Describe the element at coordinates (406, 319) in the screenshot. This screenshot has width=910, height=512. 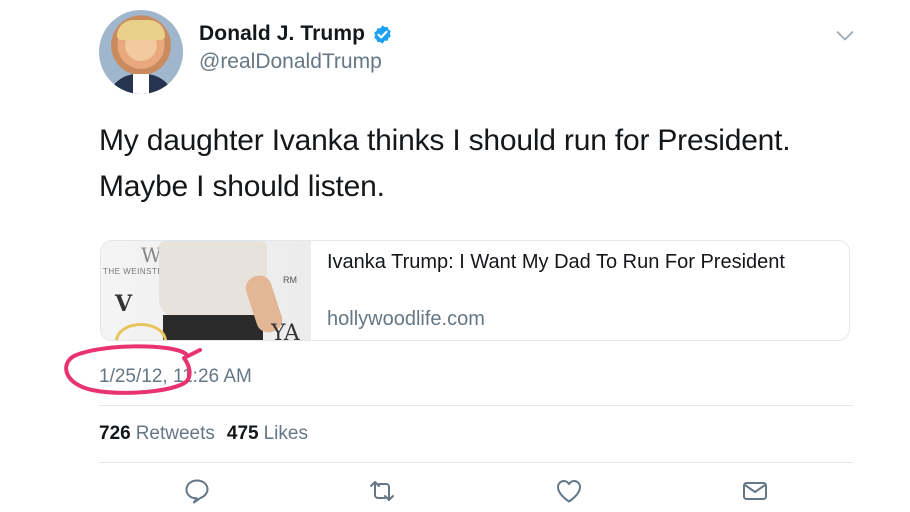
I see `card-domain: hollywoodlife.com` at that location.